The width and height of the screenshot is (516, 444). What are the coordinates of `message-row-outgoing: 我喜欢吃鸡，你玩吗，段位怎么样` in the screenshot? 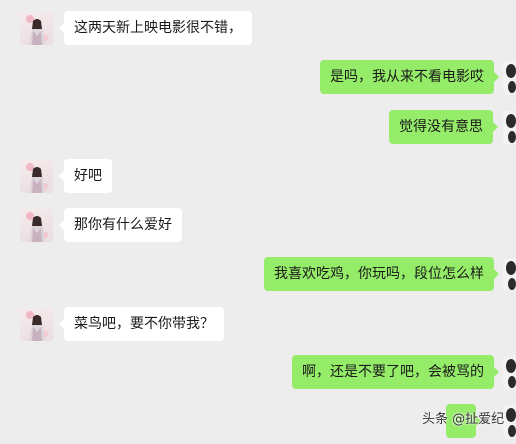 It's located at (258, 275).